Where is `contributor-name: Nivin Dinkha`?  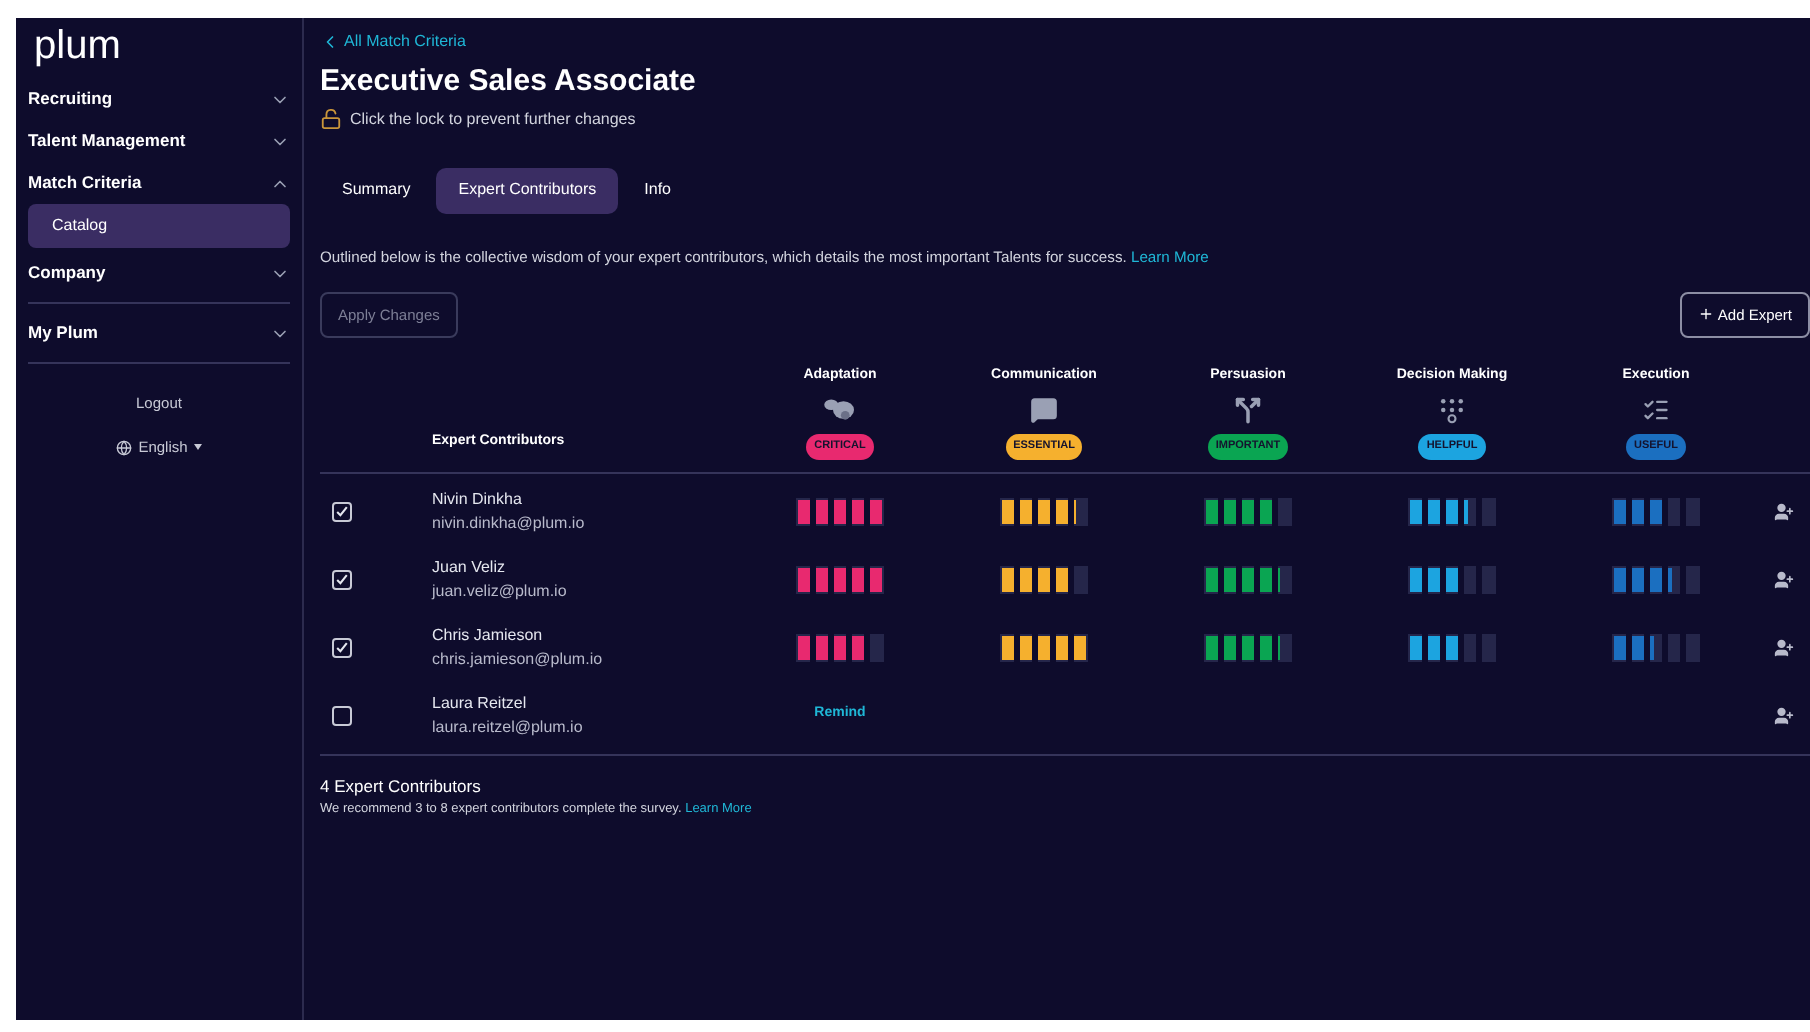
contributor-name: Nivin Dinkha is located at coordinates (478, 499).